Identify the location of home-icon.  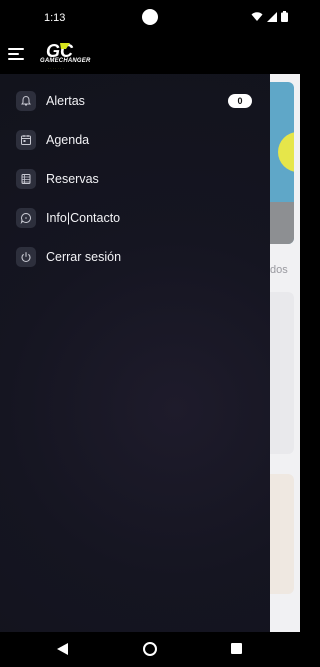
(150, 649).